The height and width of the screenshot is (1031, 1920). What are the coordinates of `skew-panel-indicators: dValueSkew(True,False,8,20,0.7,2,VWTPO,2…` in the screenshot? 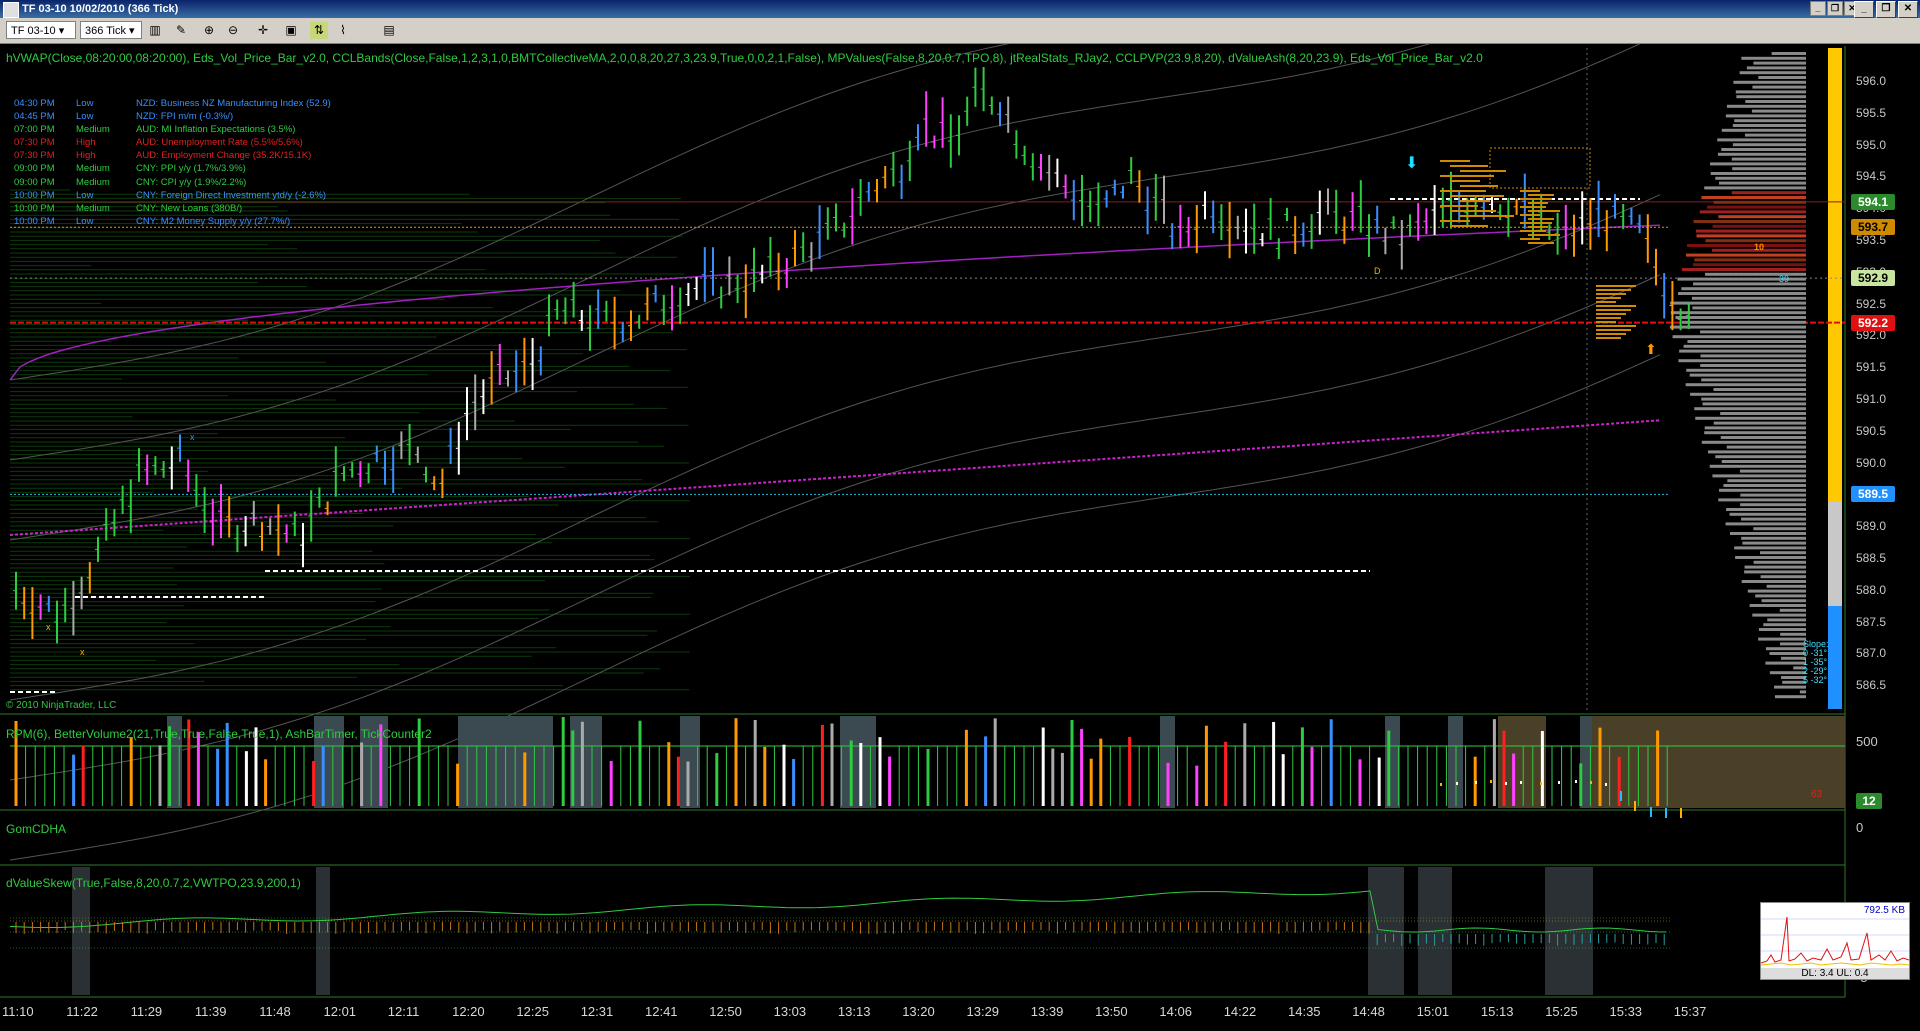 It's located at (153, 883).